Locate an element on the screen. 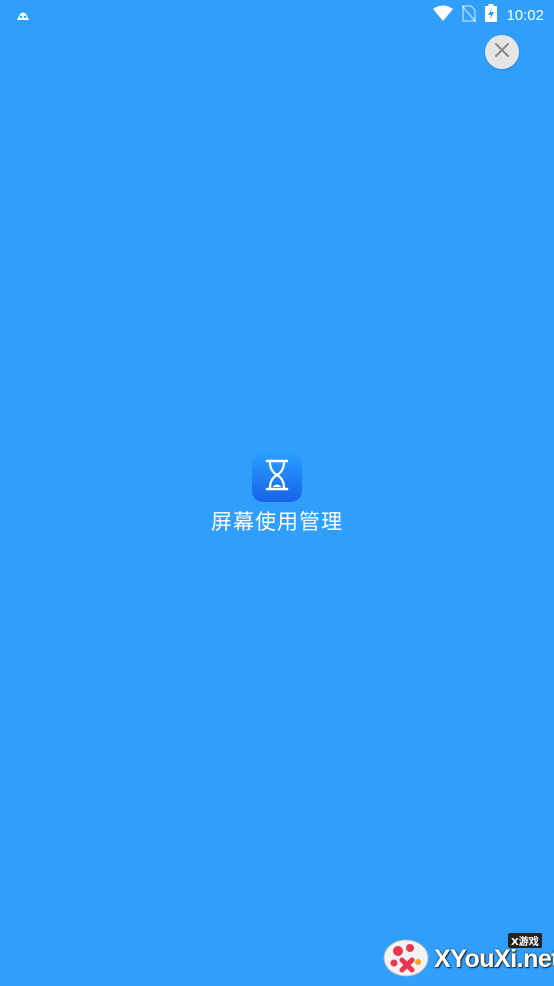 The height and width of the screenshot is (986, 554). wifi-icon is located at coordinates (443, 15).